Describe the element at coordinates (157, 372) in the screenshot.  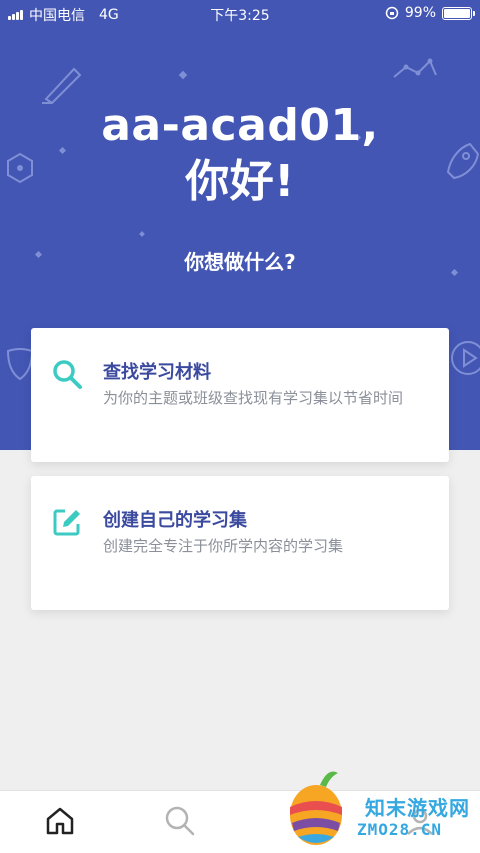
I see `card-title: 查找学习材料` at that location.